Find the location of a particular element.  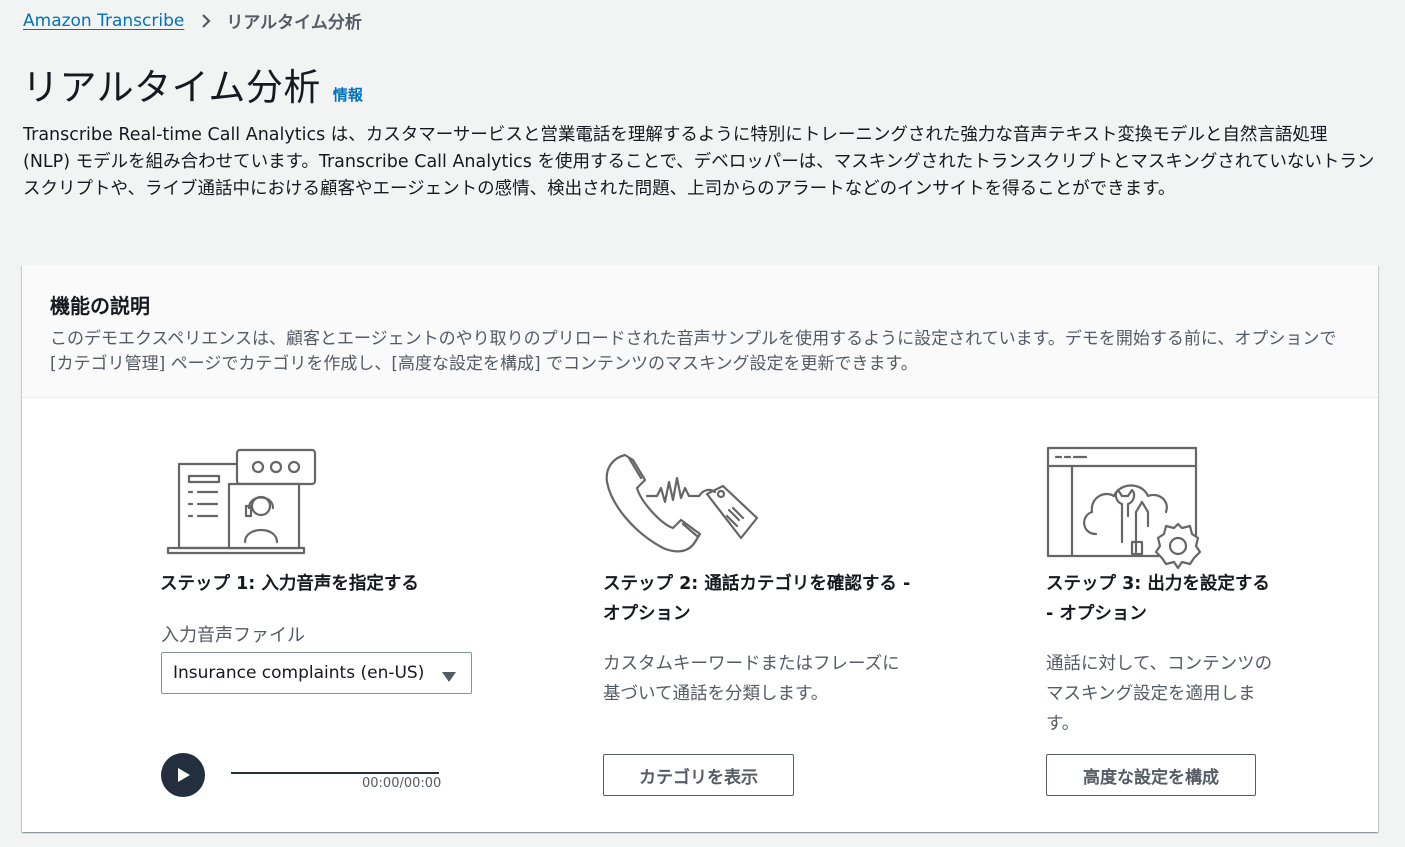

configure-advanced-settings-button: 高度な設定を構成 is located at coordinates (1151, 775).